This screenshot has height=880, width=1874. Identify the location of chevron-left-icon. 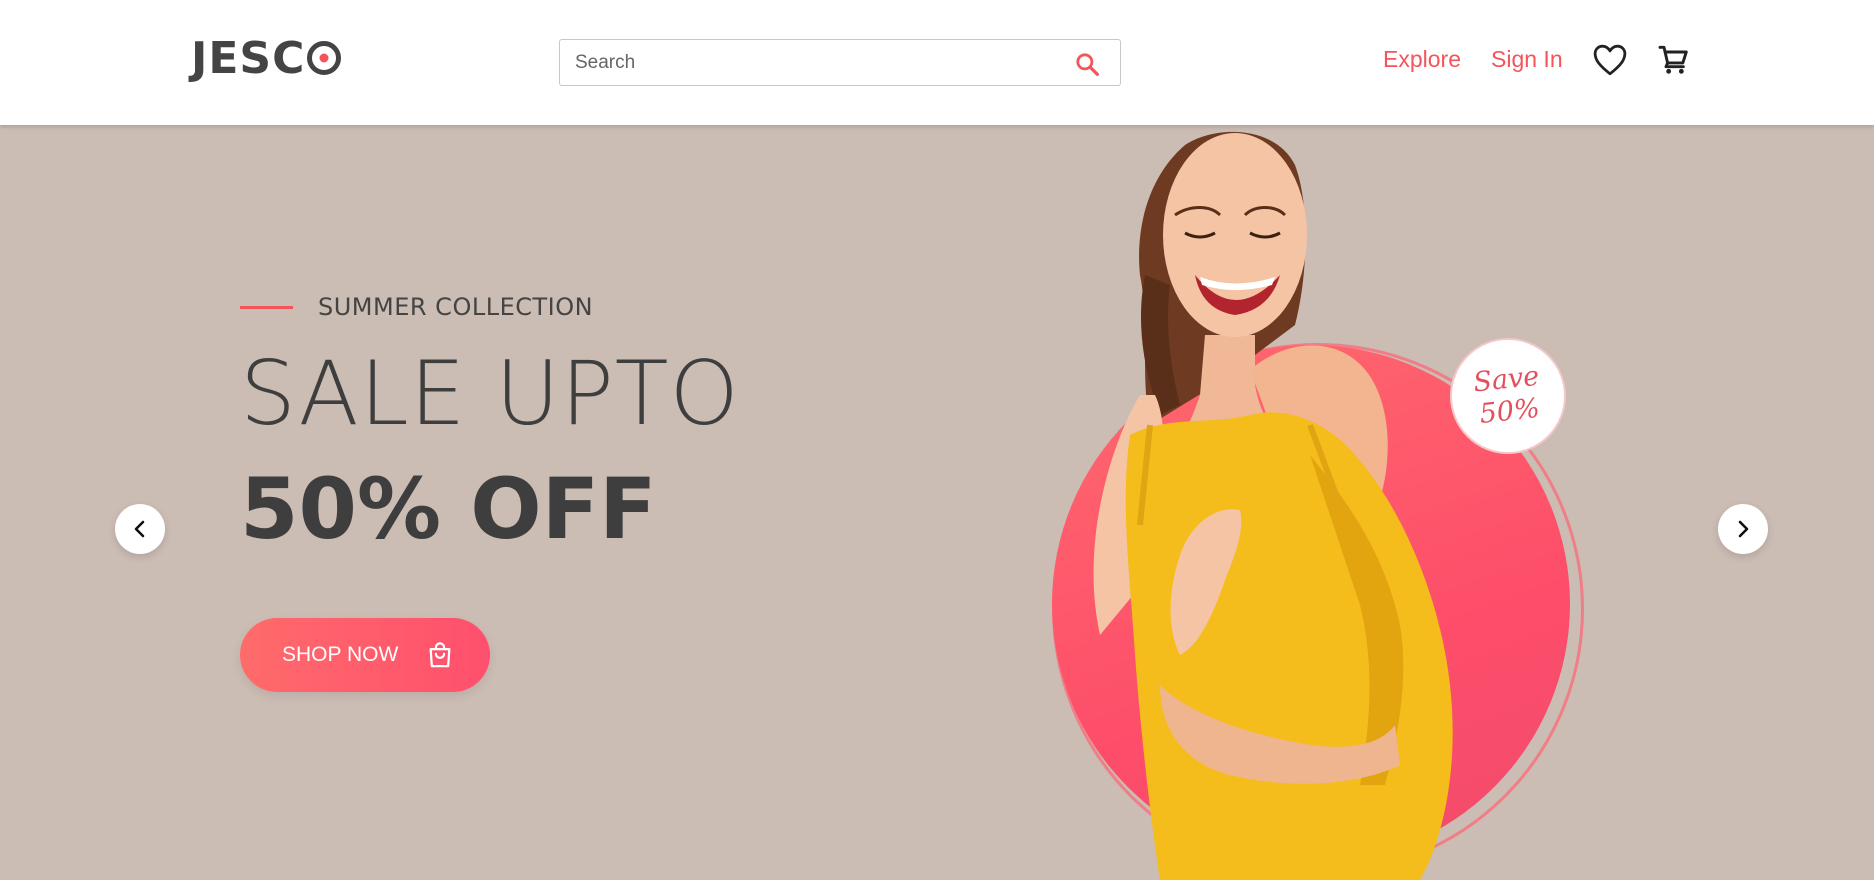
(139, 529).